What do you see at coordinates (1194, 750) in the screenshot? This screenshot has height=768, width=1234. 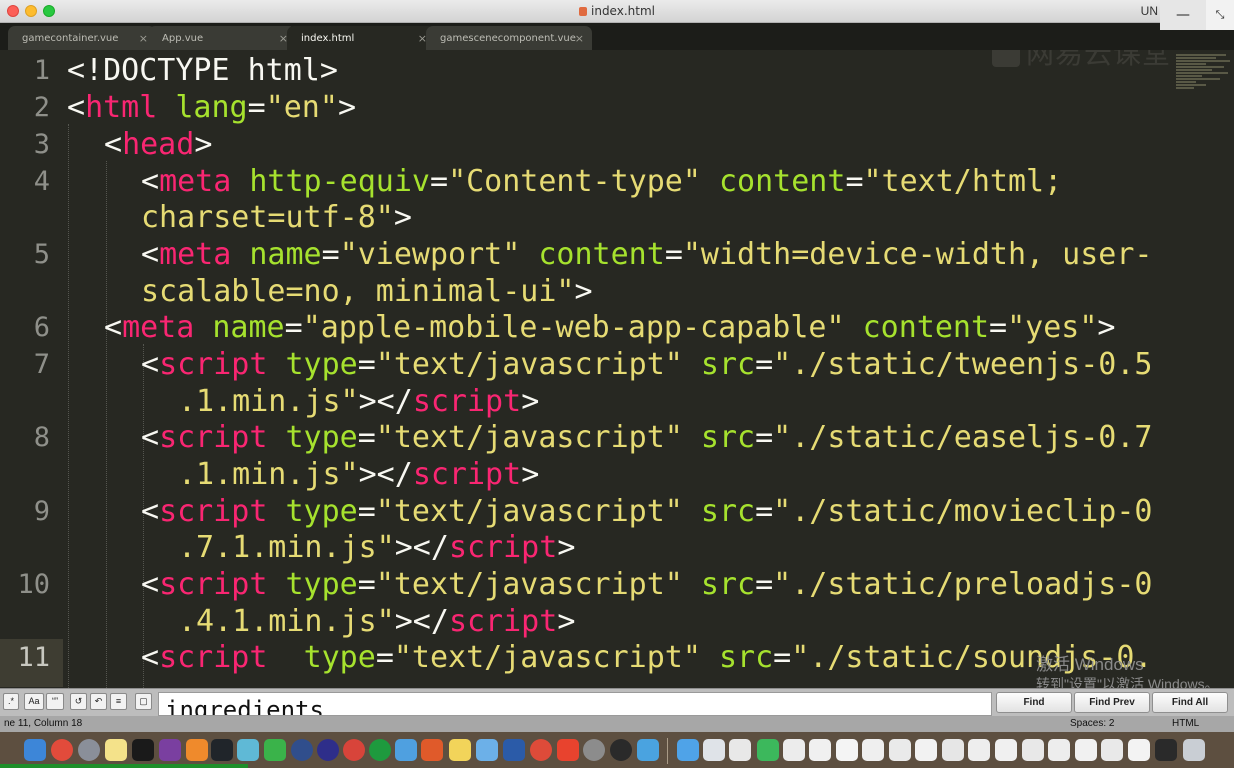 I see `trash-icon` at bounding box center [1194, 750].